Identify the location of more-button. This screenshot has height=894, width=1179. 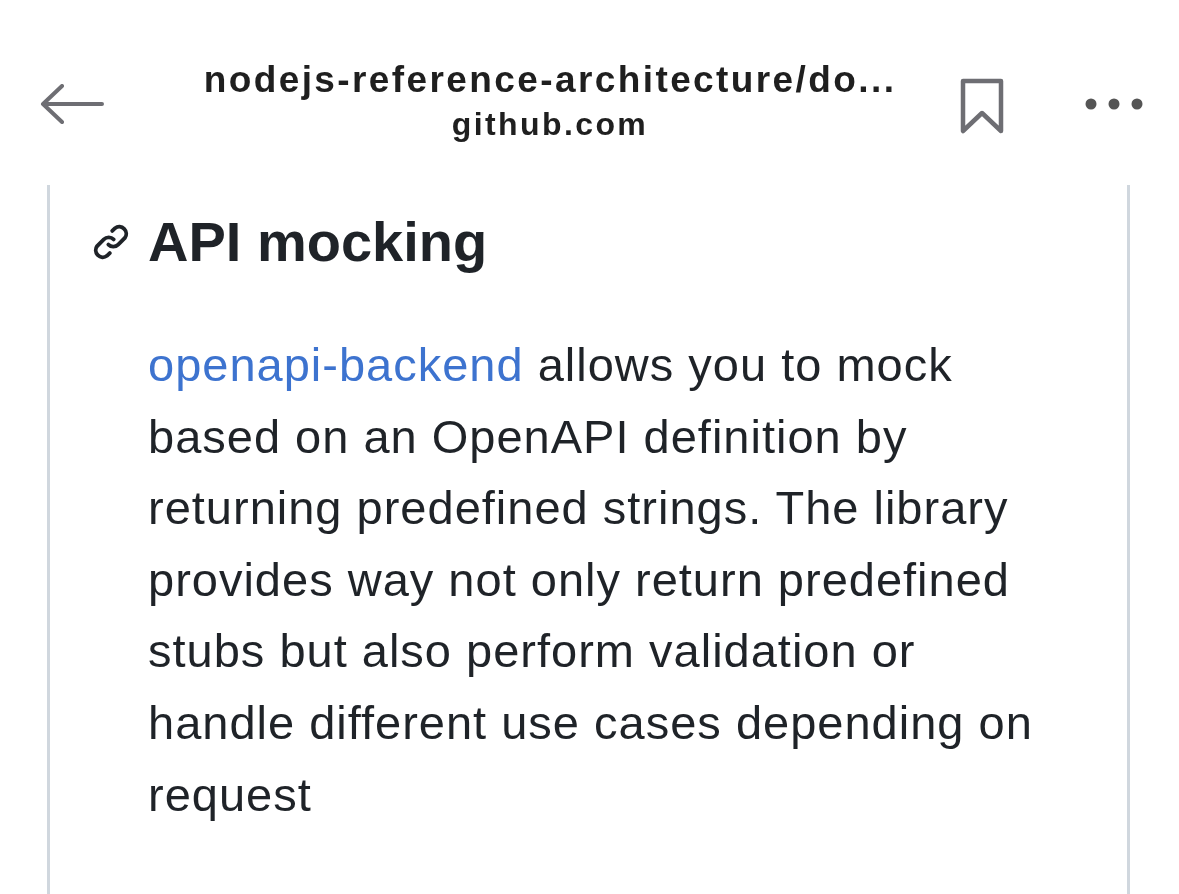
(1114, 104).